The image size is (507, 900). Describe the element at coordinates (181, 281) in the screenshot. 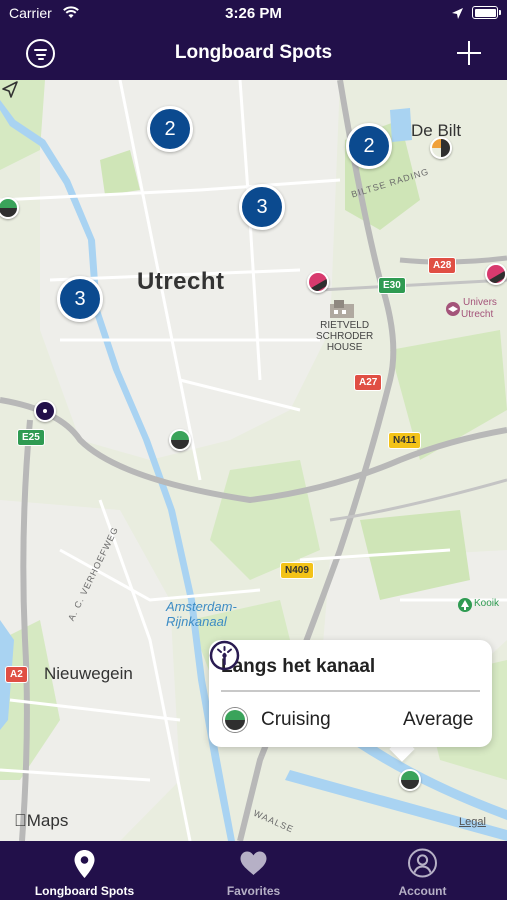

I see `place-label-utrecht: Utrecht` at that location.